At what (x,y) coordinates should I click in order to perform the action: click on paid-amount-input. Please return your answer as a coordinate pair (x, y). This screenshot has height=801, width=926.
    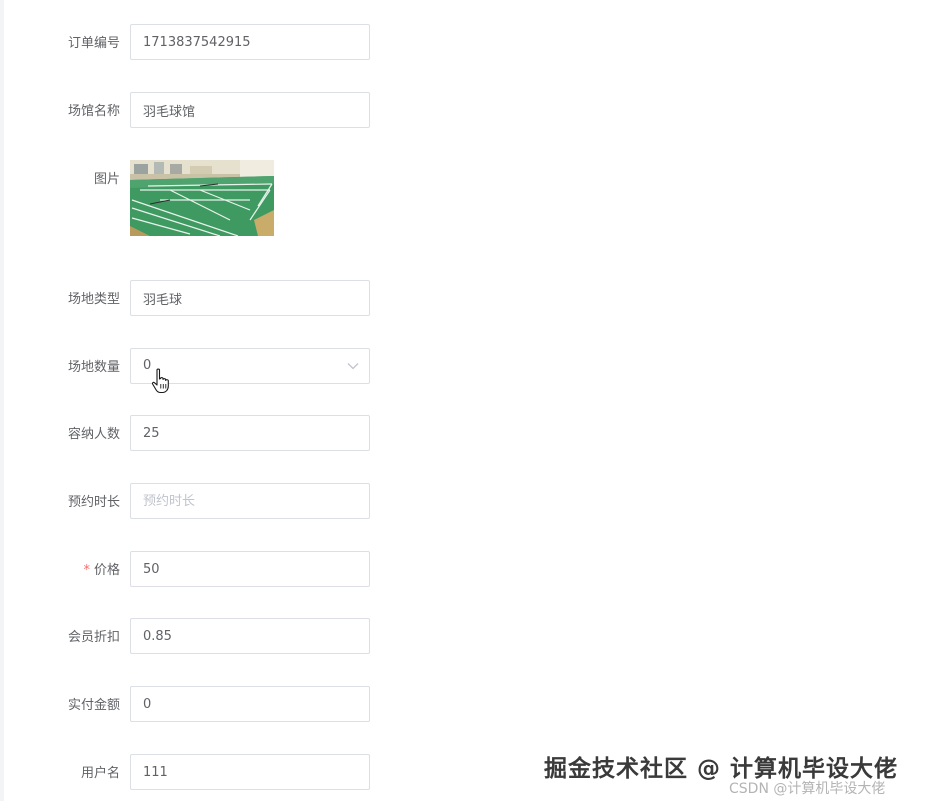
    Looking at the image, I should click on (250, 704).